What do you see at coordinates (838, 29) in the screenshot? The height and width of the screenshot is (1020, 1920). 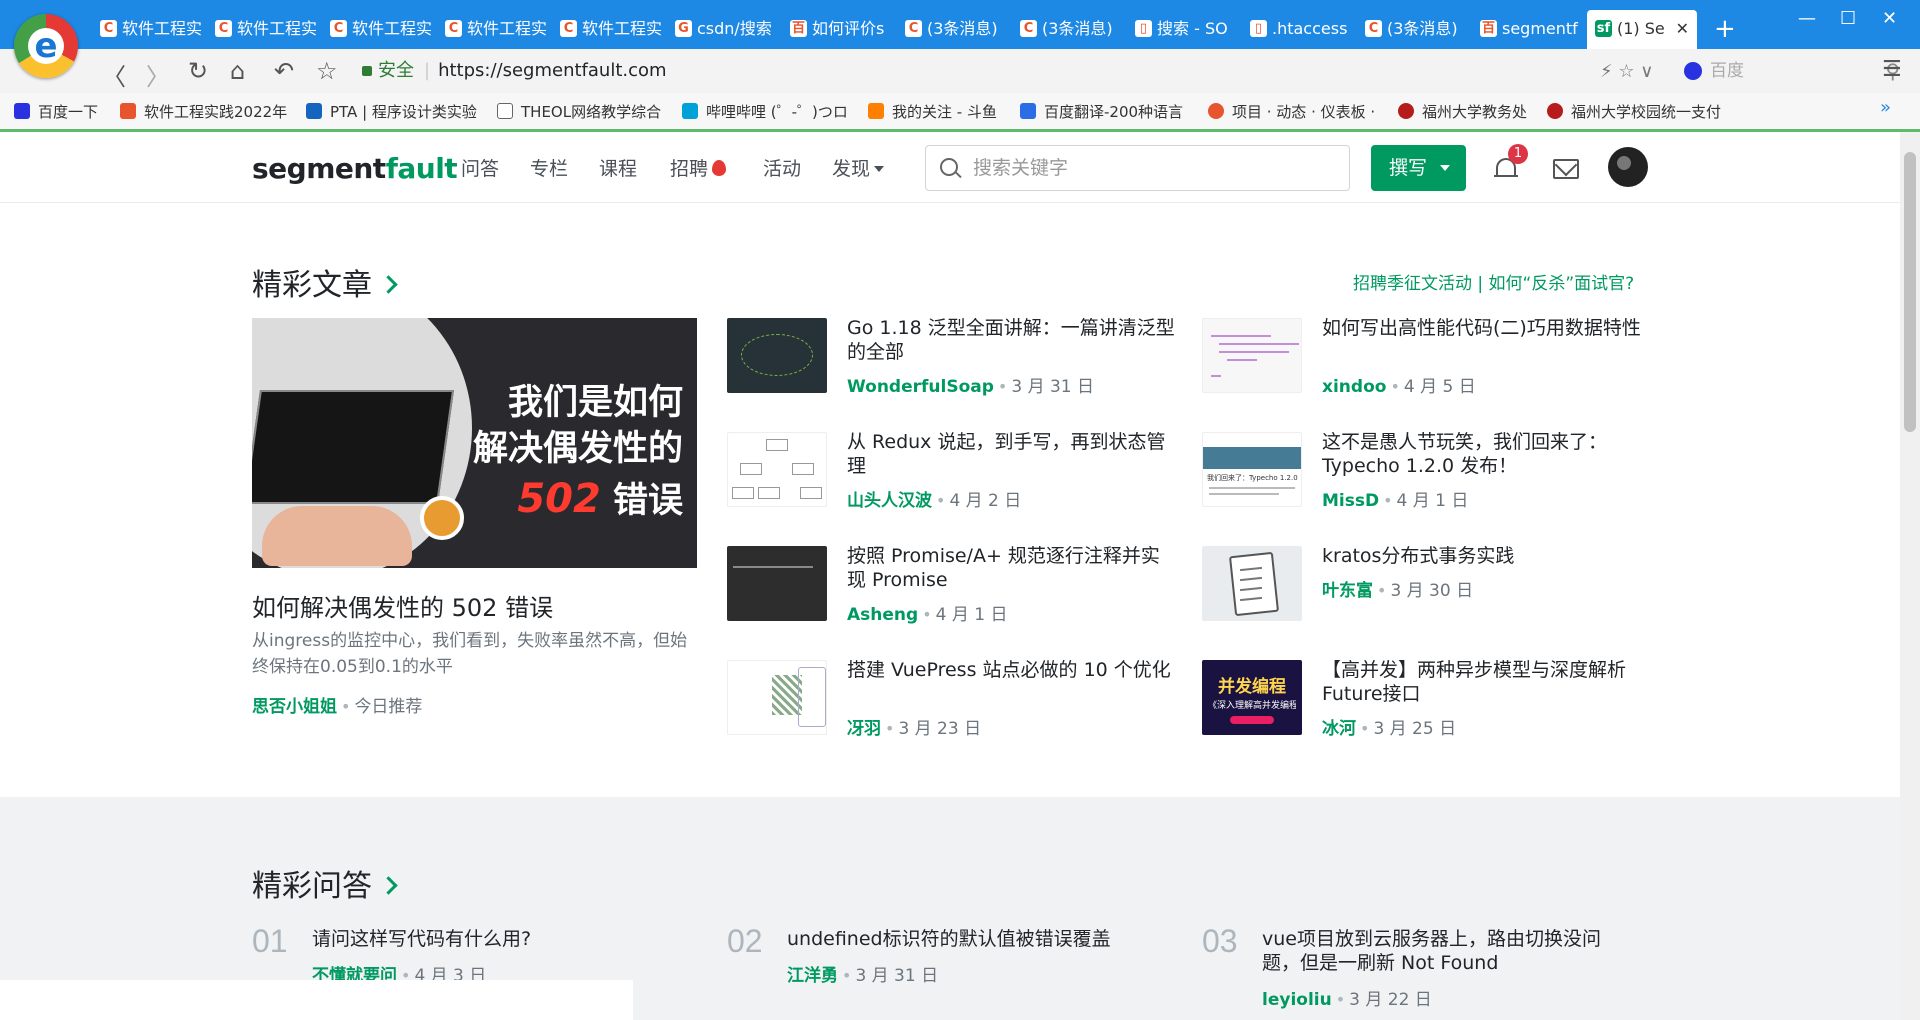 I see `tab-7: 百如何评价s` at bounding box center [838, 29].